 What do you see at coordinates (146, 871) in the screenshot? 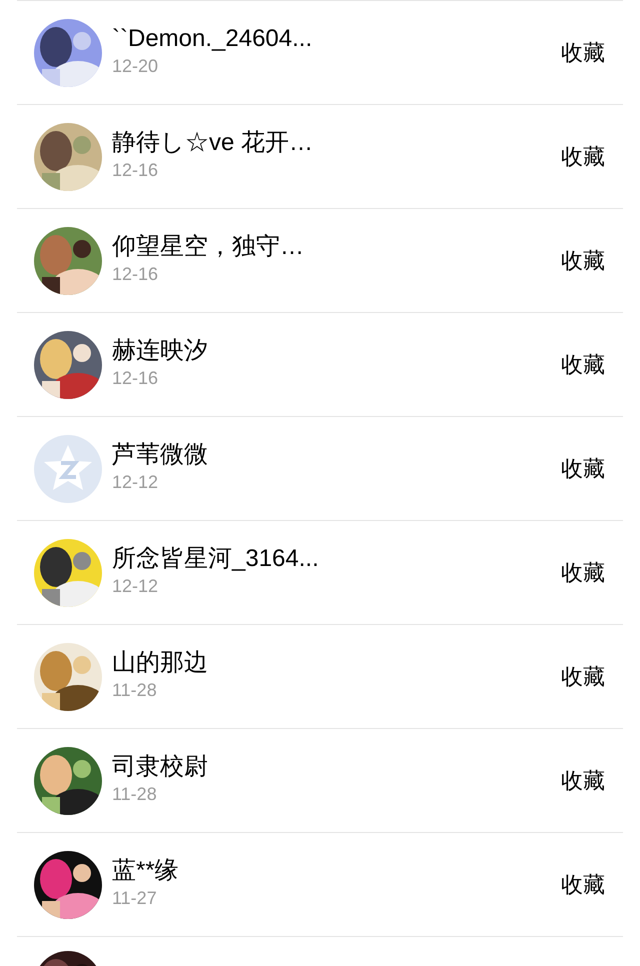
I see `user-name: 蓝**缘` at bounding box center [146, 871].